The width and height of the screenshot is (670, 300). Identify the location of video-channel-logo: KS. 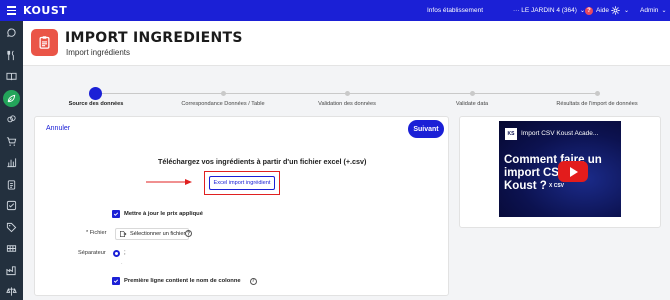
(511, 134).